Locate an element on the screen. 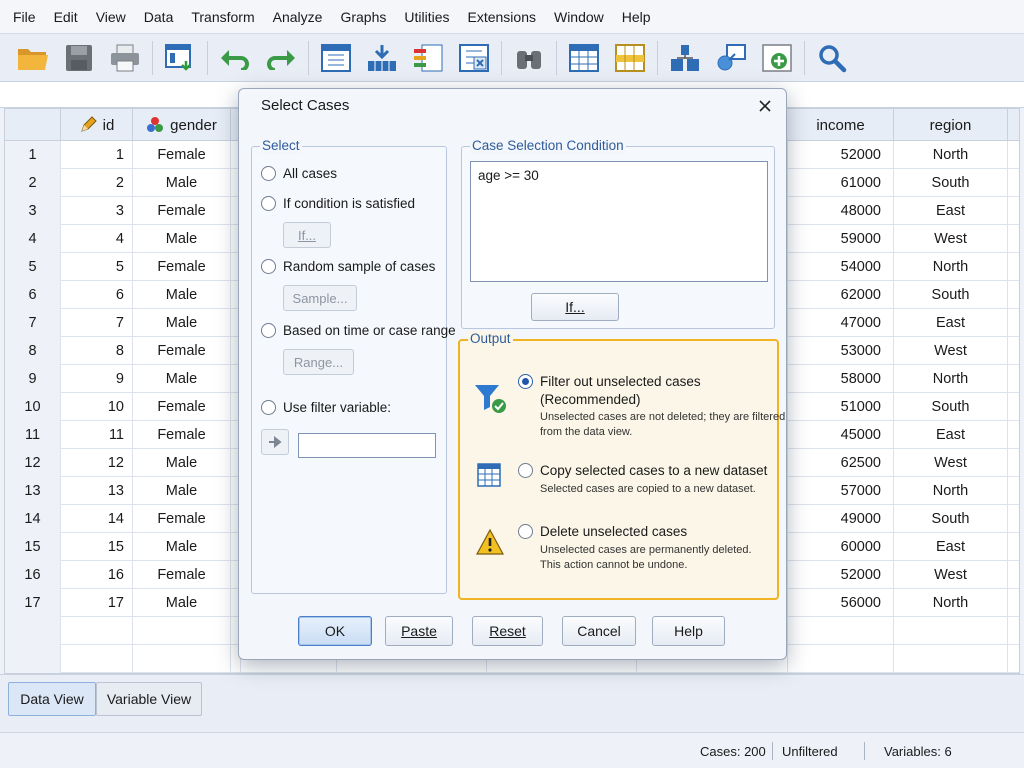 This screenshot has height=768, width=1024. cell-income: 45000 is located at coordinates (841, 435).